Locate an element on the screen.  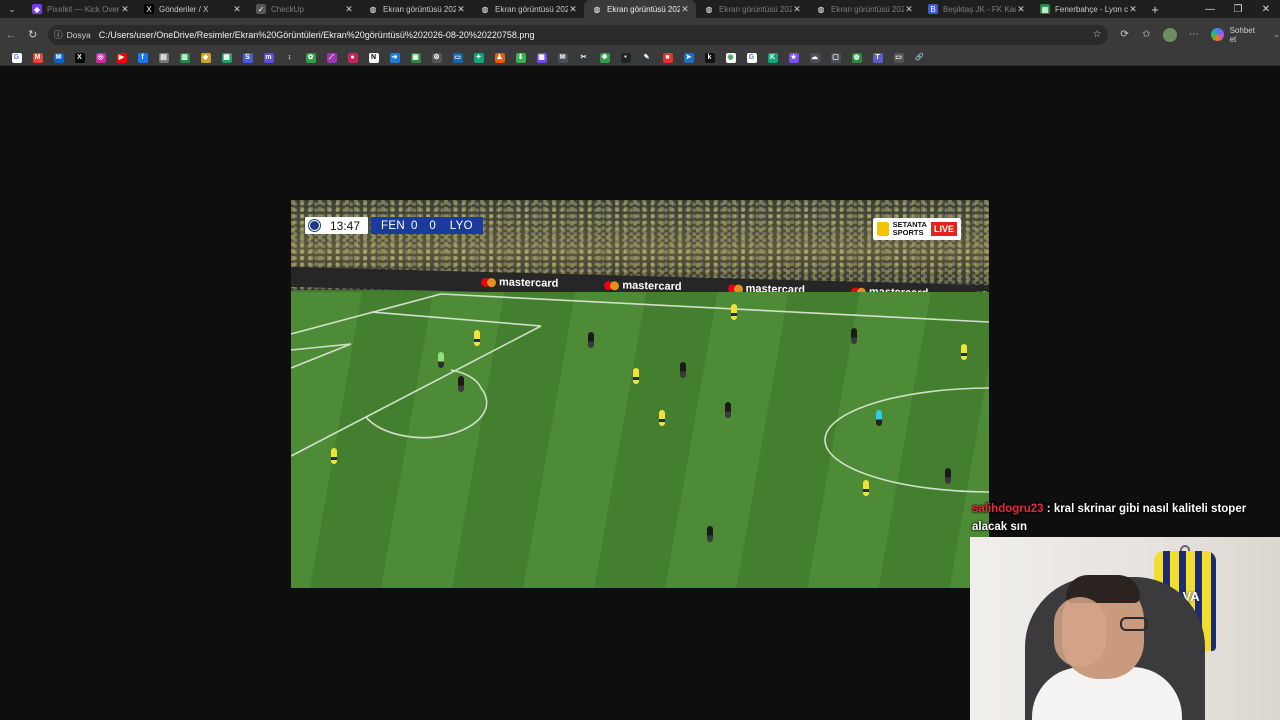
tab-7: ◍ Ekran görüntüsü 2026 ✕ is located at coordinates (752, 9).